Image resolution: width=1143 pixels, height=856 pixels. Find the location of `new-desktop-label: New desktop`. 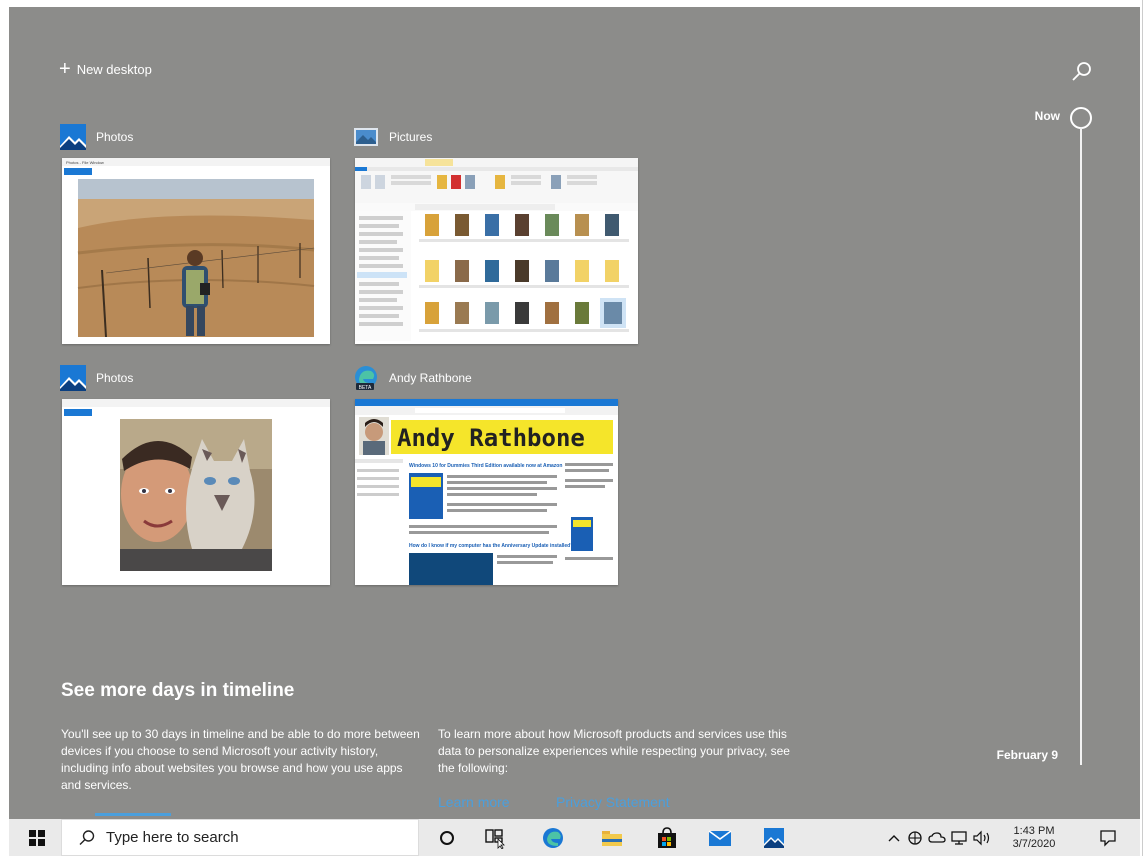

new-desktop-label: New desktop is located at coordinates (114, 69).